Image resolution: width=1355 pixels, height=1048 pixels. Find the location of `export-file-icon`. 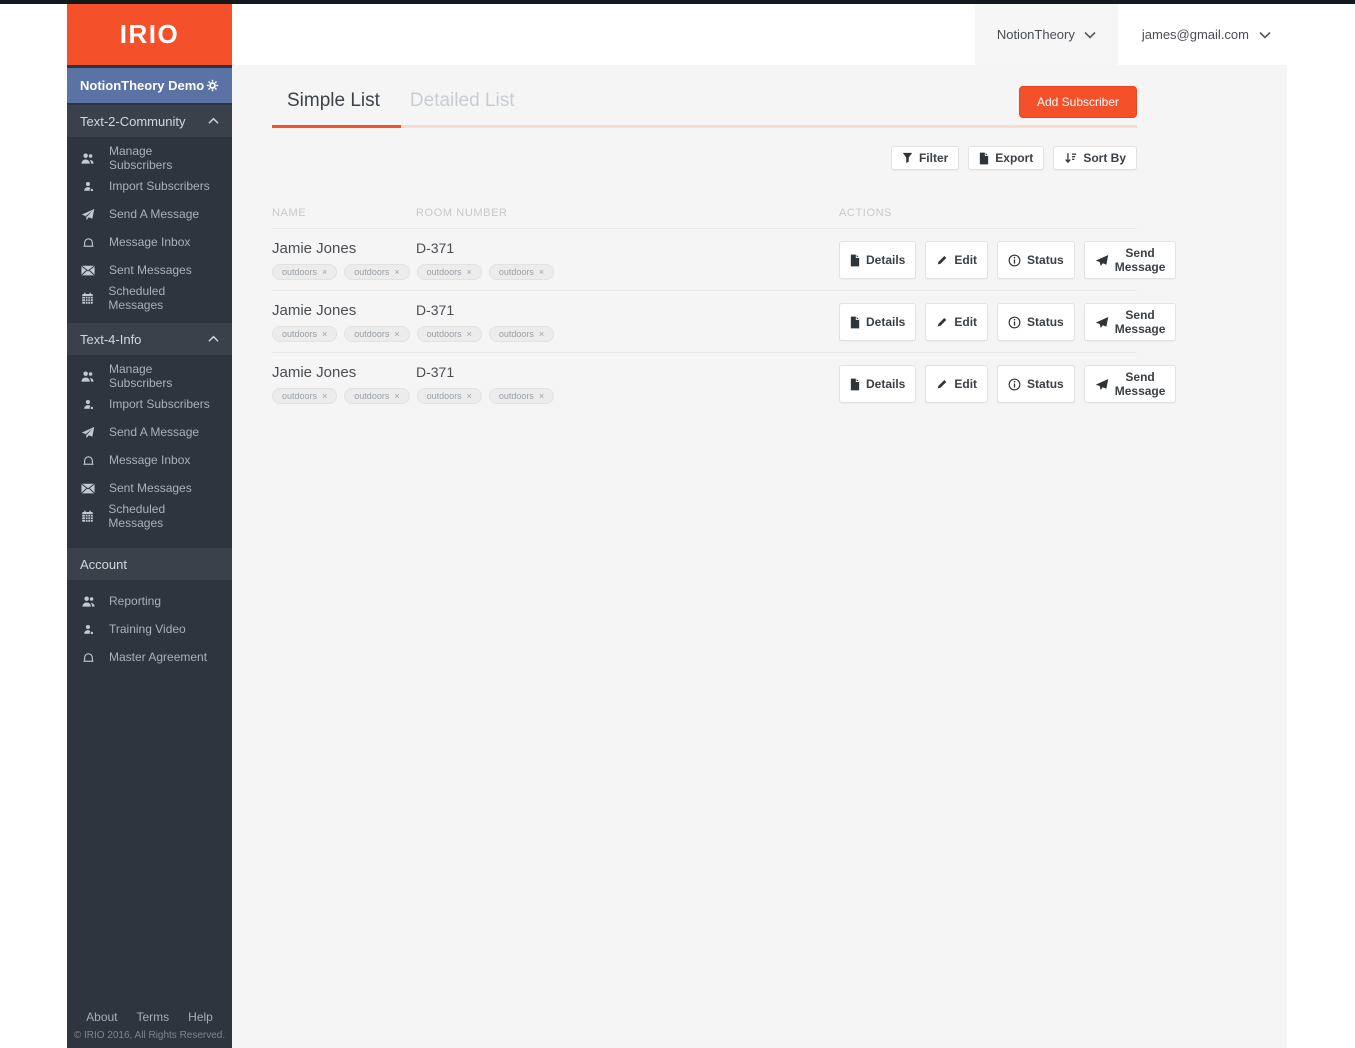

export-file-icon is located at coordinates (984, 158).